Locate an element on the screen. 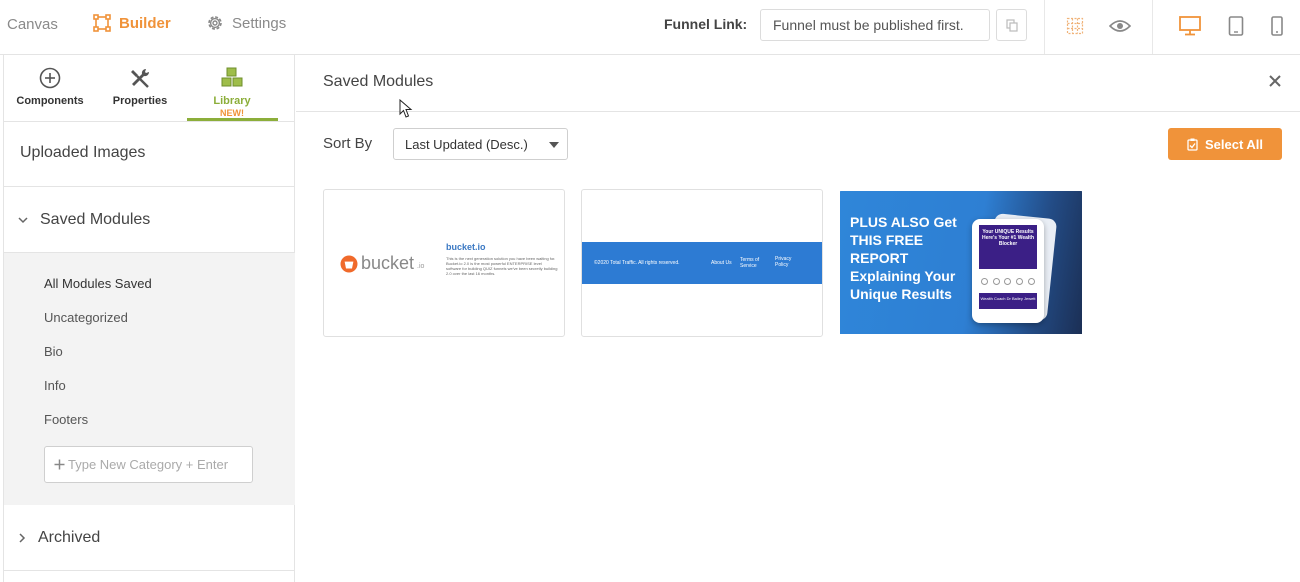  category-footers: Footers is located at coordinates (66, 419).